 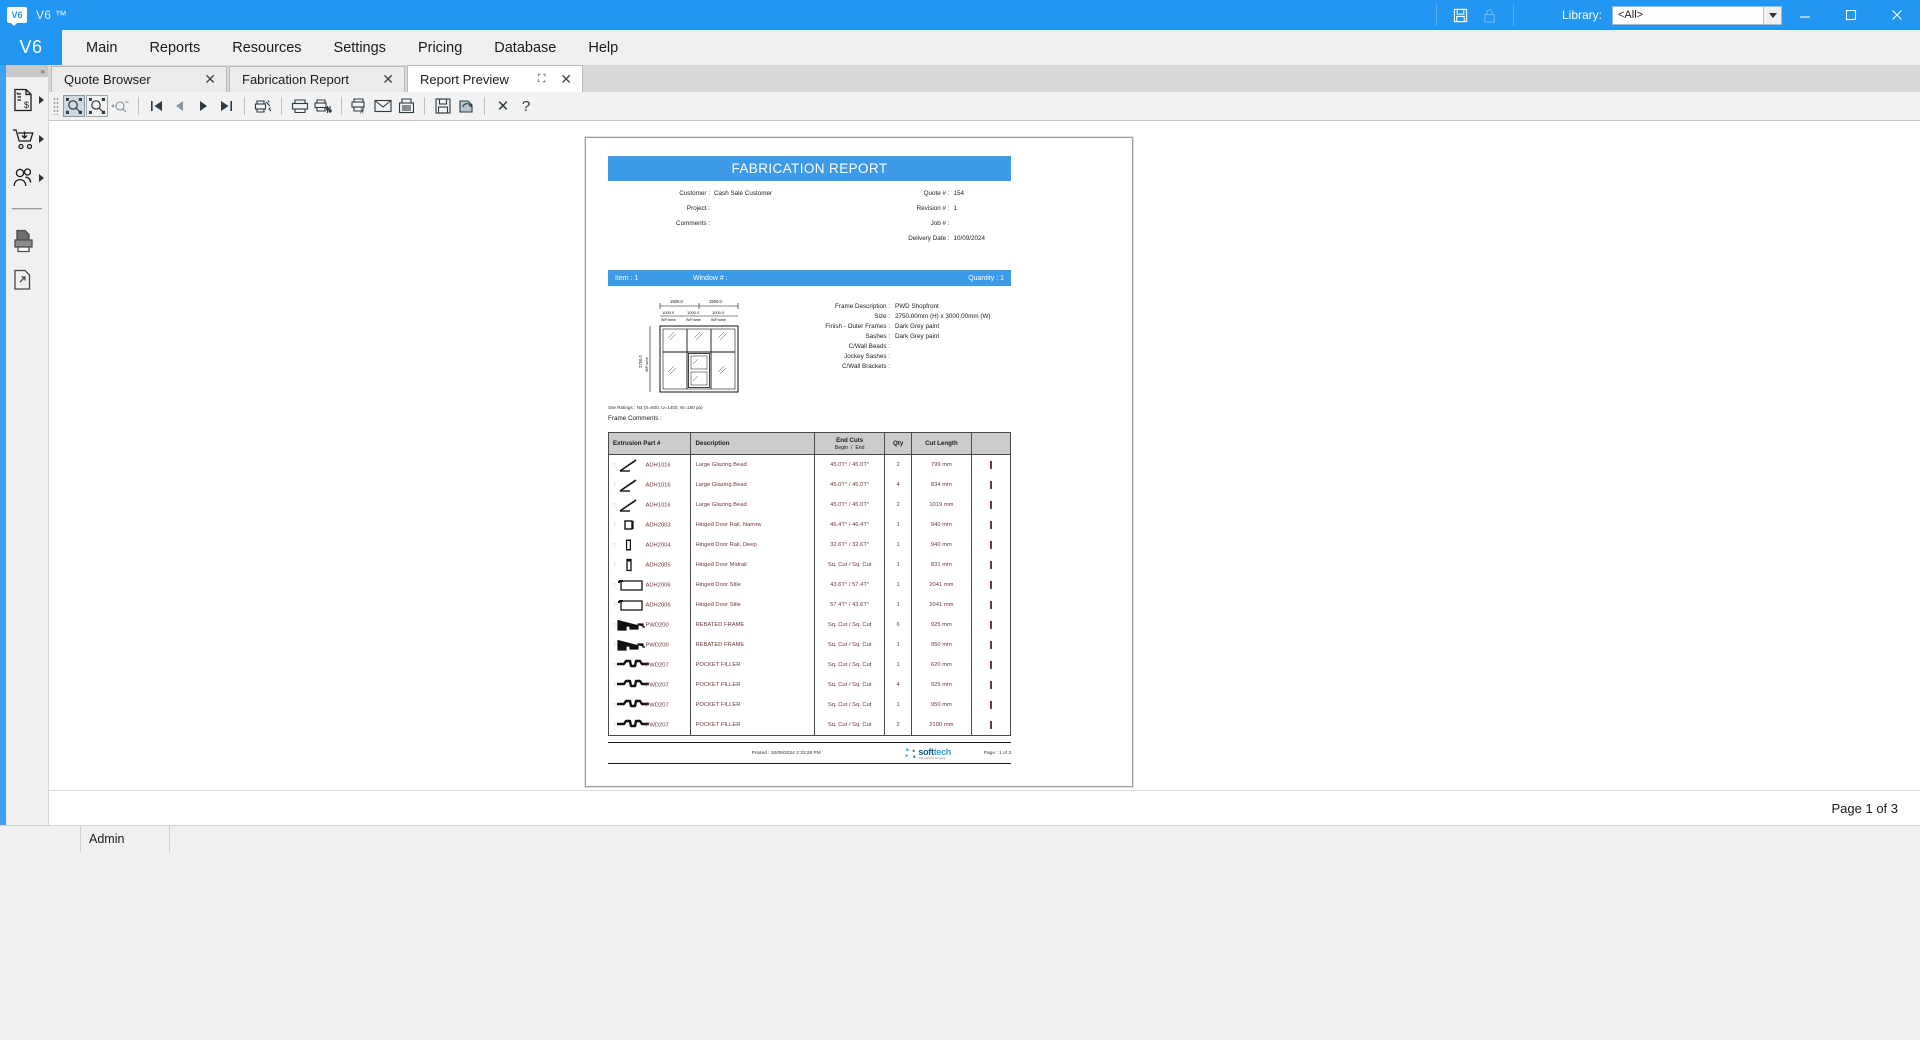 I want to click on sidebar-item-customers, so click(x=24, y=177).